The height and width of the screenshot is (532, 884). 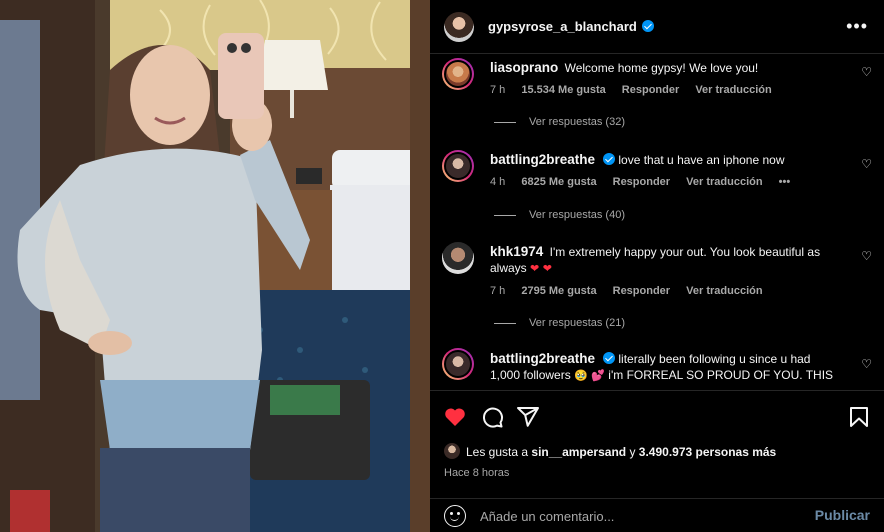 What do you see at coordinates (516, 251) in the screenshot?
I see `comment-username: khk1974` at bounding box center [516, 251].